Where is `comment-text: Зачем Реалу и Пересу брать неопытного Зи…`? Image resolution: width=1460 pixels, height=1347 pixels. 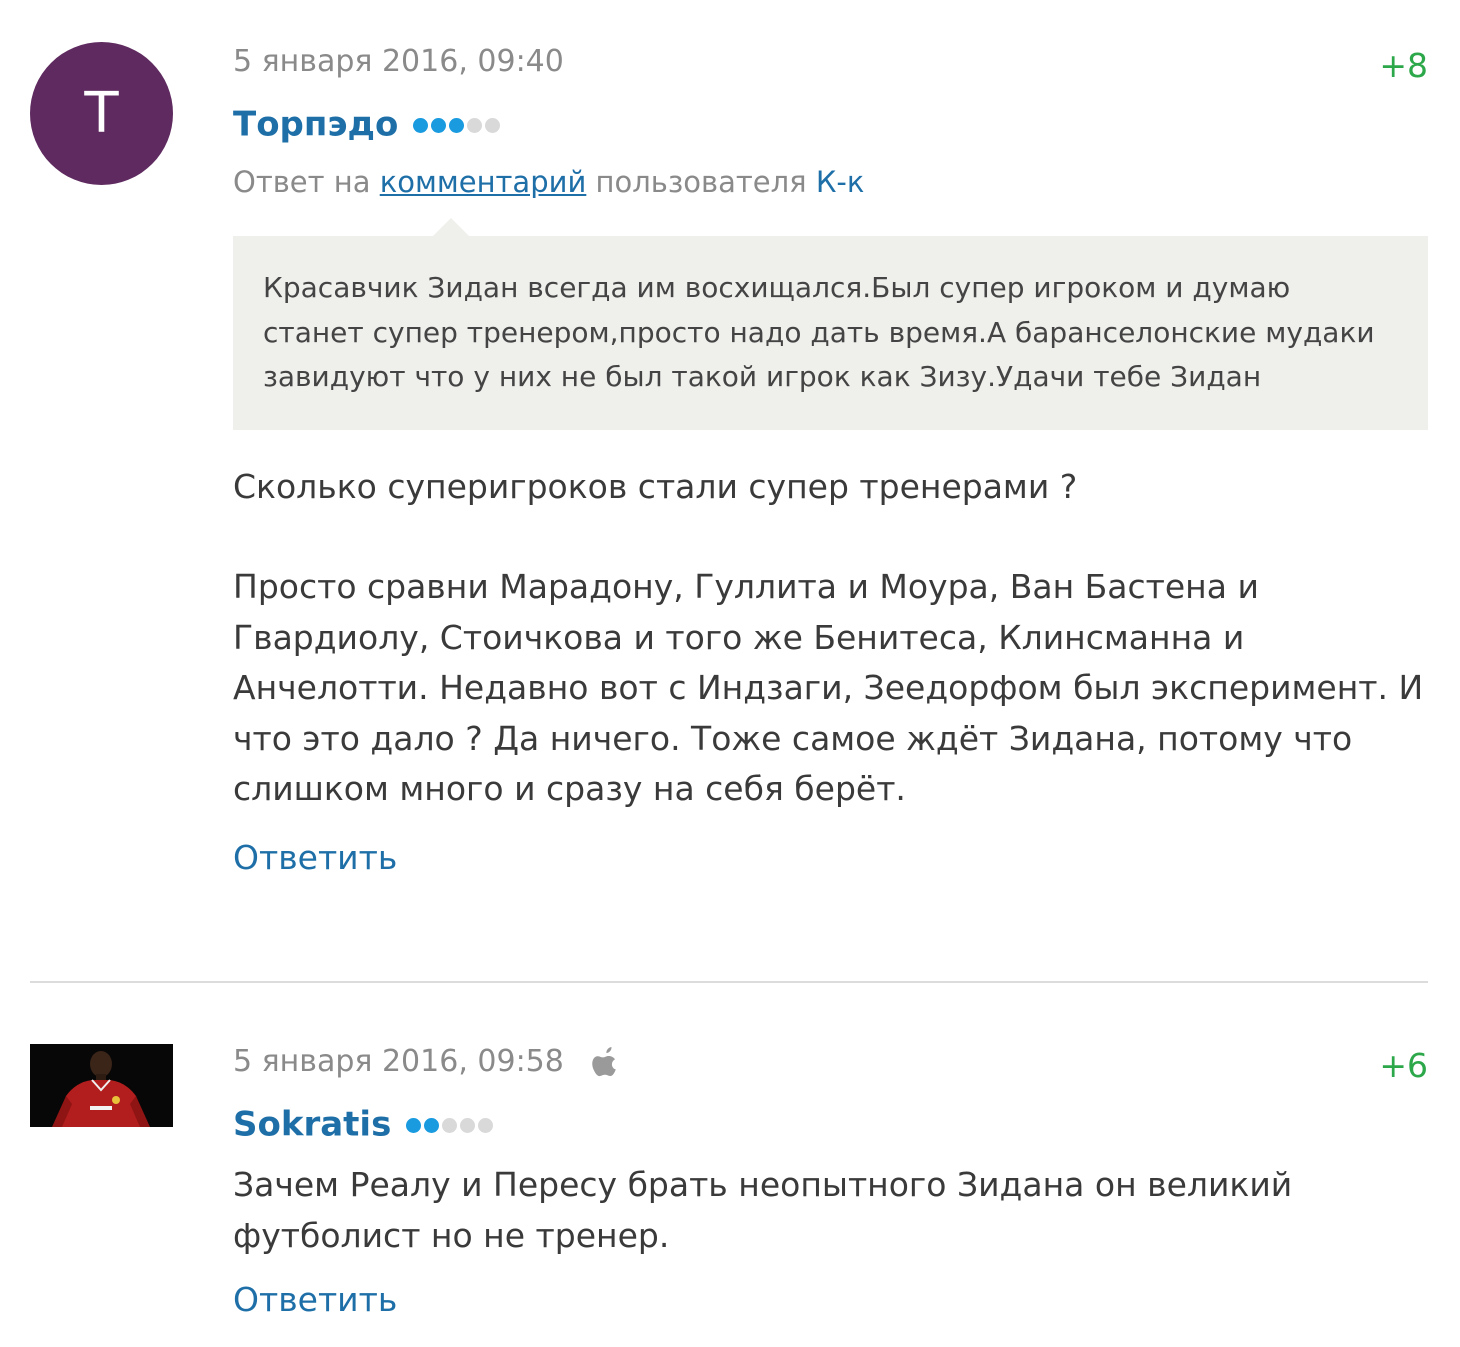 comment-text: Зачем Реалу и Пересу брать неопытного Зи… is located at coordinates (763, 1210).